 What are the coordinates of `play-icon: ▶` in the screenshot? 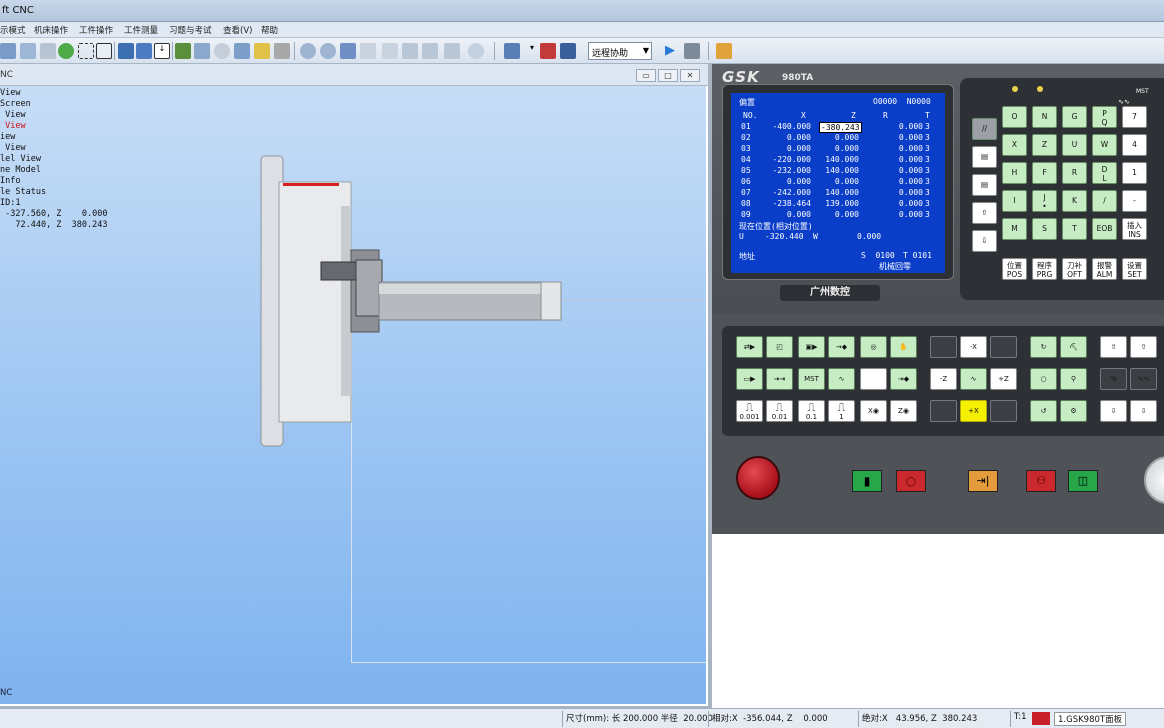 It's located at (670, 51).